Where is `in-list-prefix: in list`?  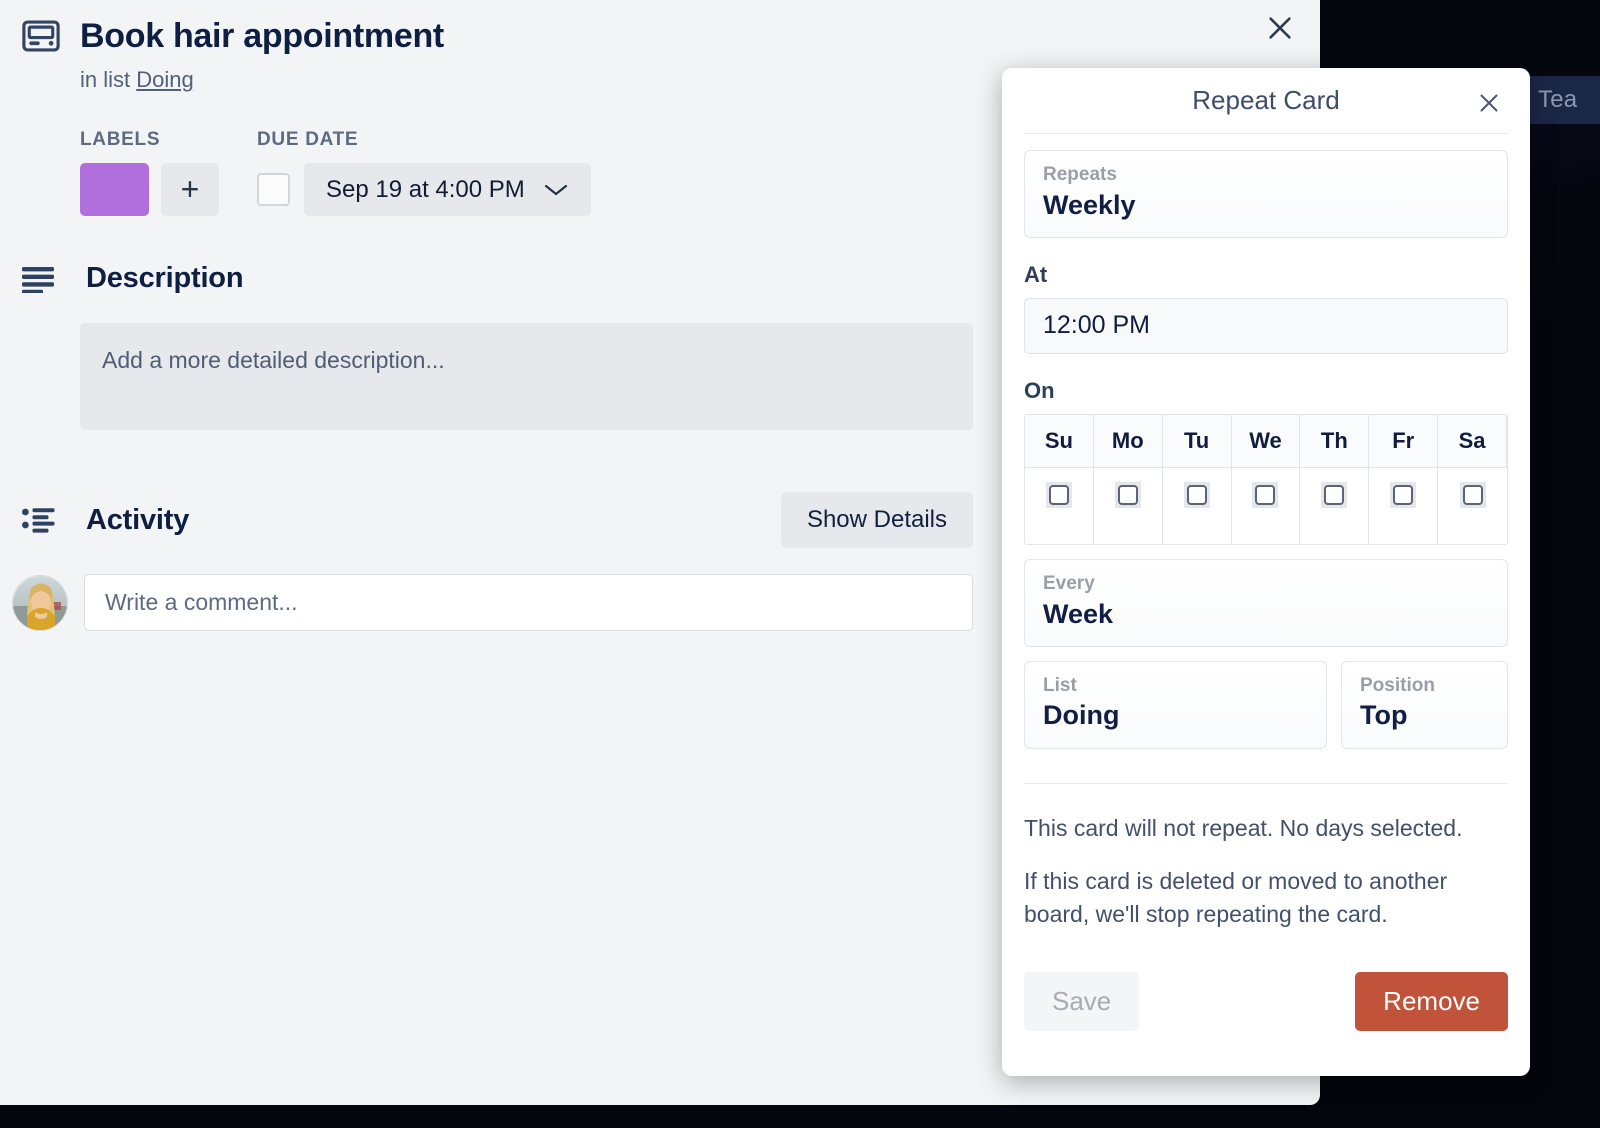 in-list-prefix: in list is located at coordinates (105, 80).